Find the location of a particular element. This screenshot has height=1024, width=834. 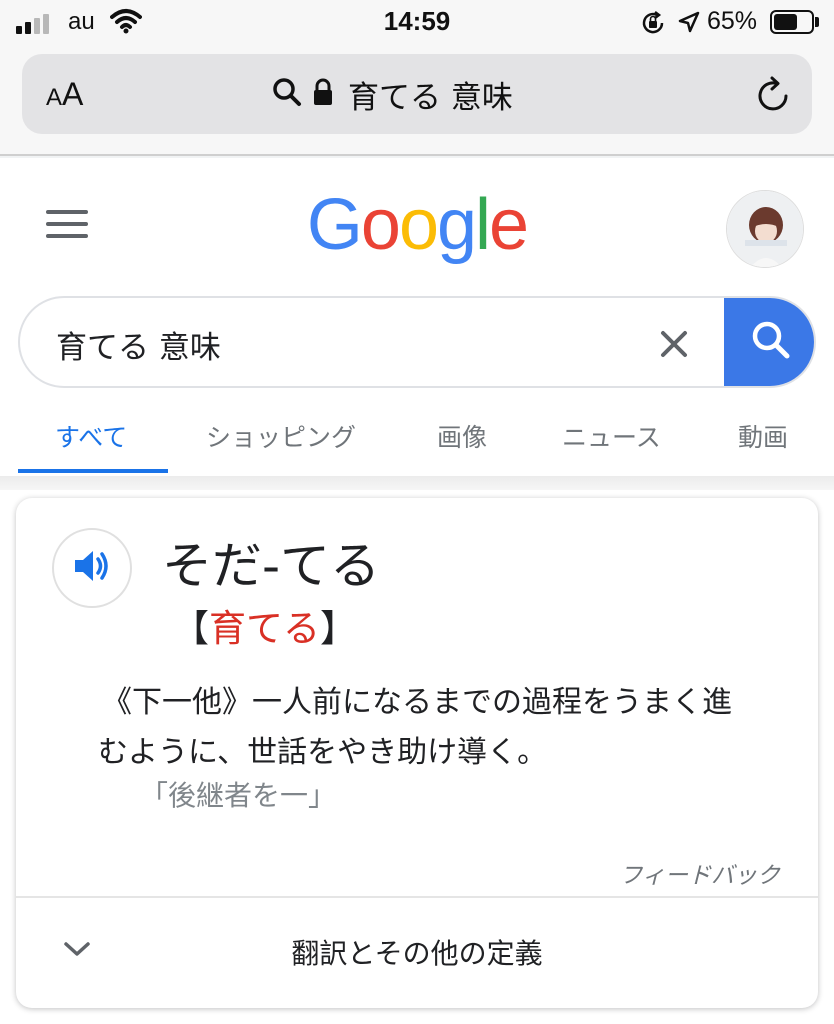

word-kanji: 【育てる】 is located at coordinates (264, 625).